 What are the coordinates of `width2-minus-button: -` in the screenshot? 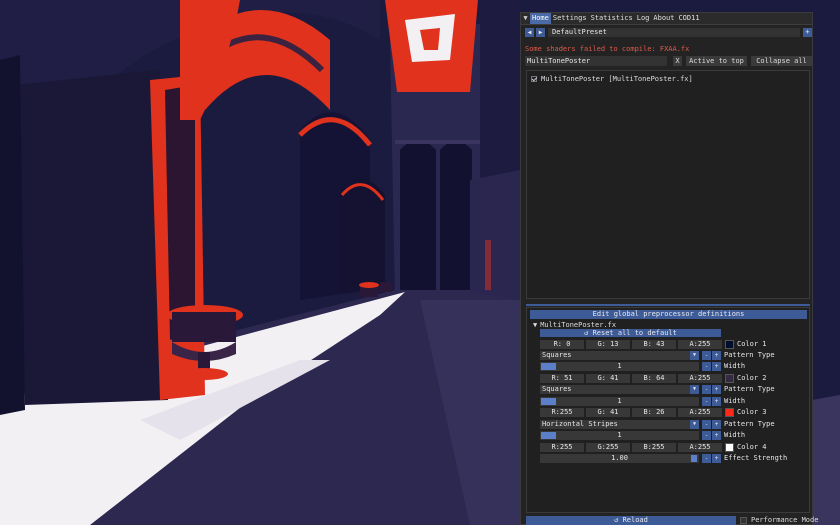 It's located at (706, 401).